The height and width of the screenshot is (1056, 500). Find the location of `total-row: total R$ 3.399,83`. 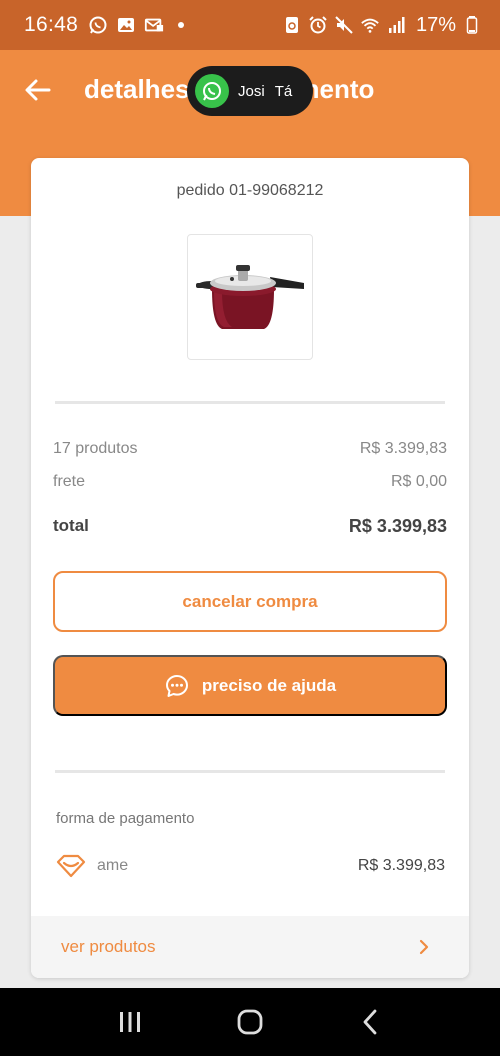

total-row: total R$ 3.399,83 is located at coordinates (250, 526).